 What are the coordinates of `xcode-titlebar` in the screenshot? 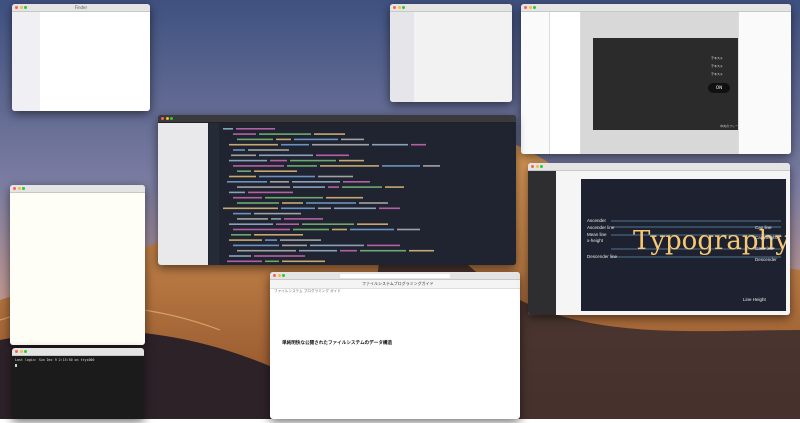 It's located at (337, 119).